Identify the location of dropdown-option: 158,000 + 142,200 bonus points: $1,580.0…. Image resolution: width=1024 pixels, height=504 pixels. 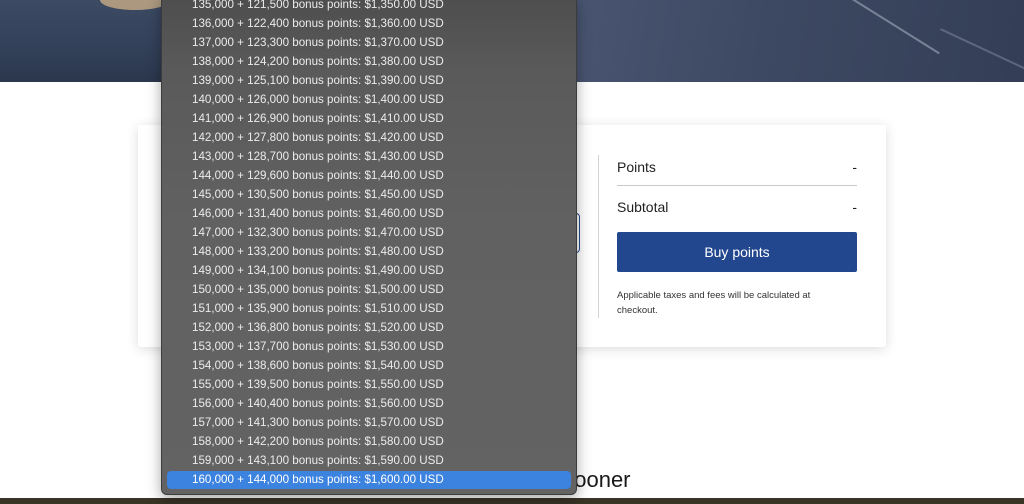
(369, 442).